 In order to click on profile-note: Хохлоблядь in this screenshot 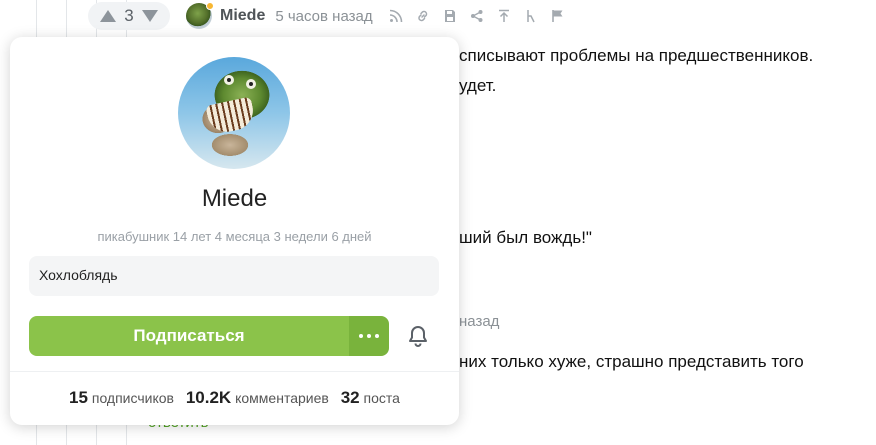, I will do `click(234, 276)`.